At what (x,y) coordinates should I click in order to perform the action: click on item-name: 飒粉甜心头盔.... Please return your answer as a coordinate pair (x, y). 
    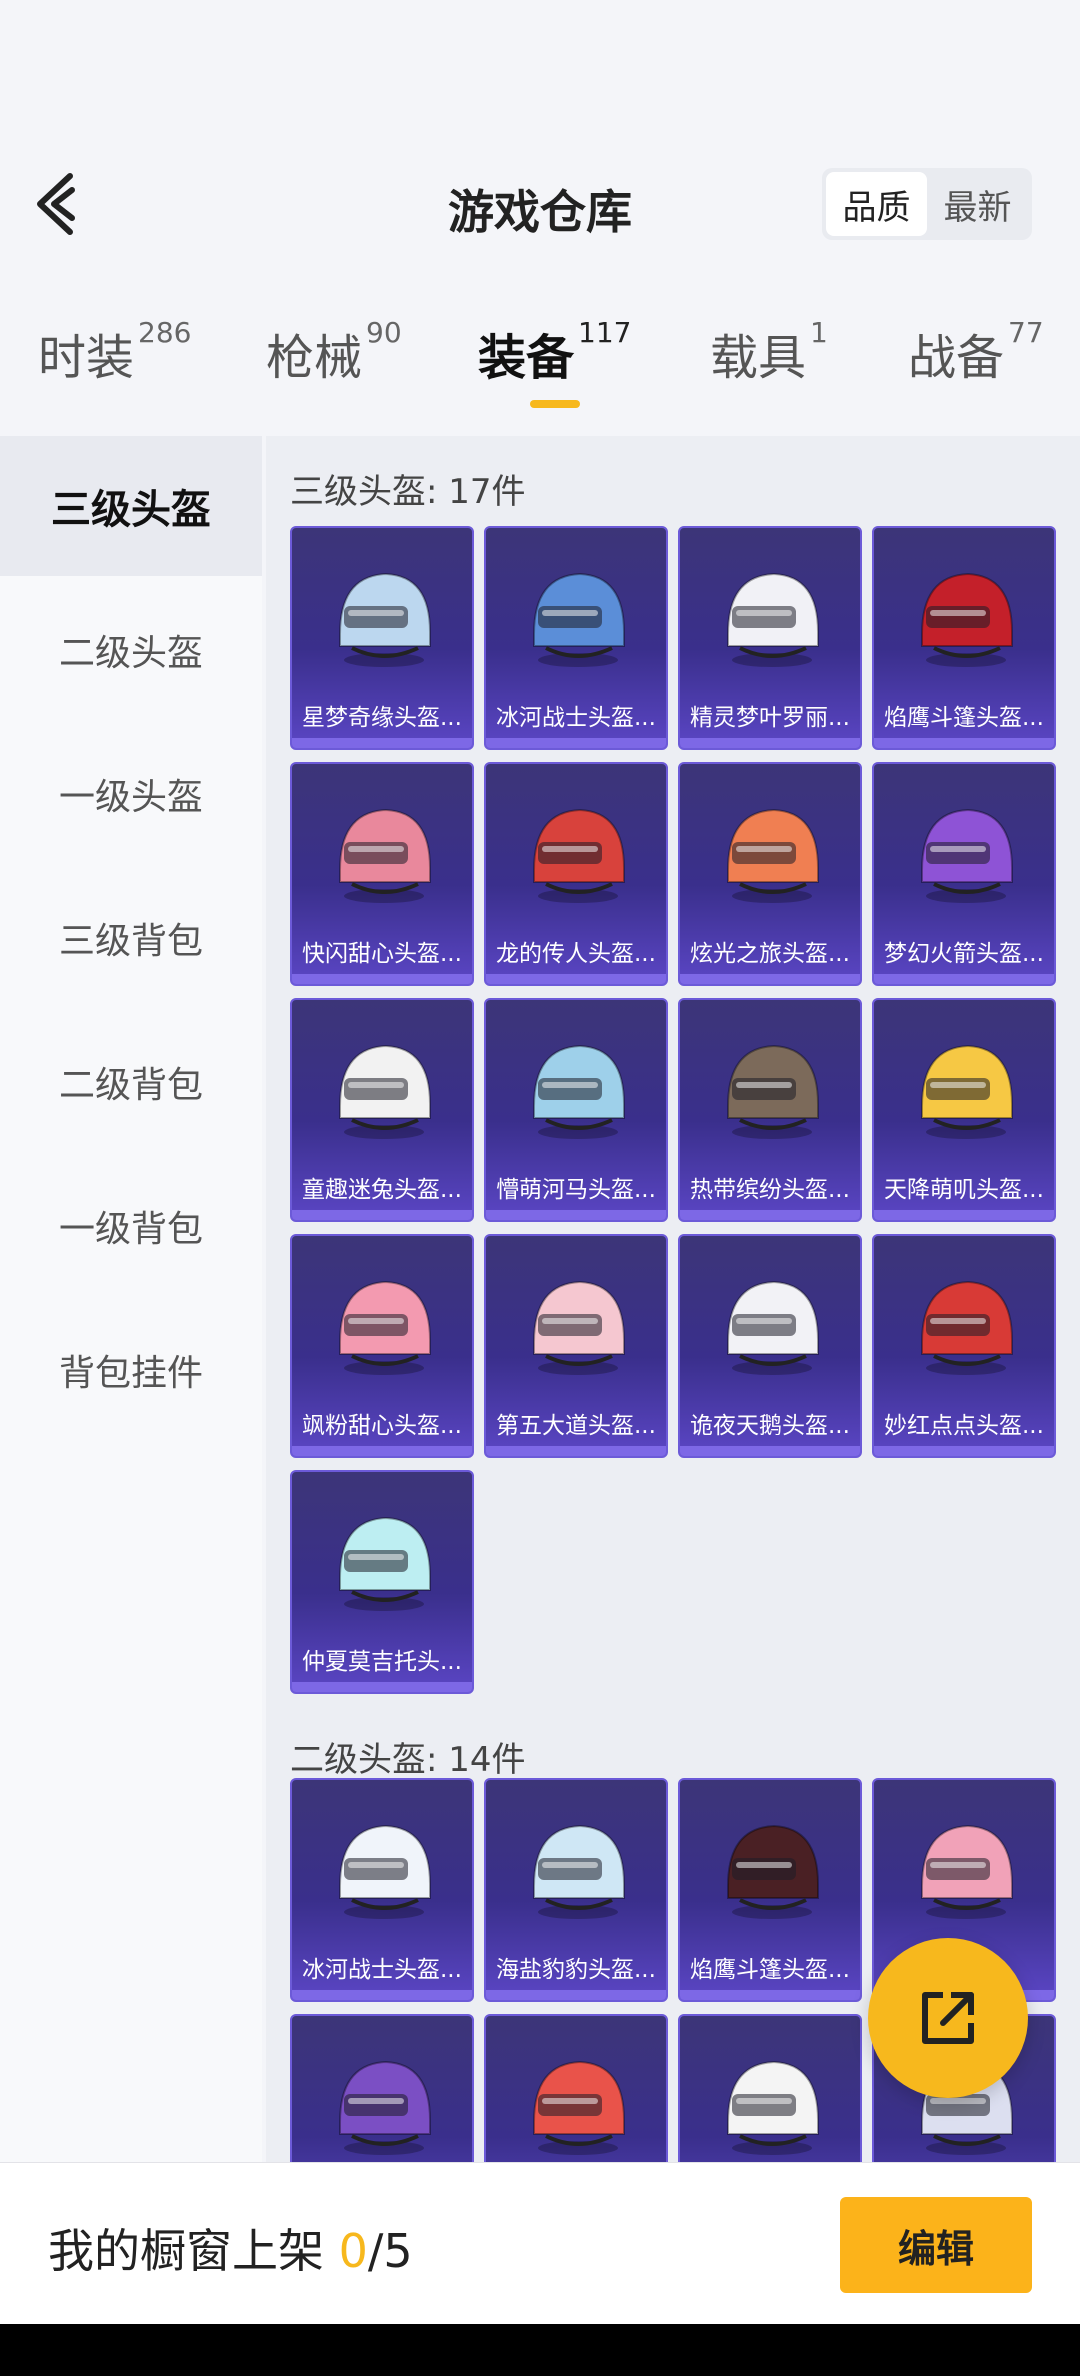
    Looking at the image, I should click on (382, 1426).